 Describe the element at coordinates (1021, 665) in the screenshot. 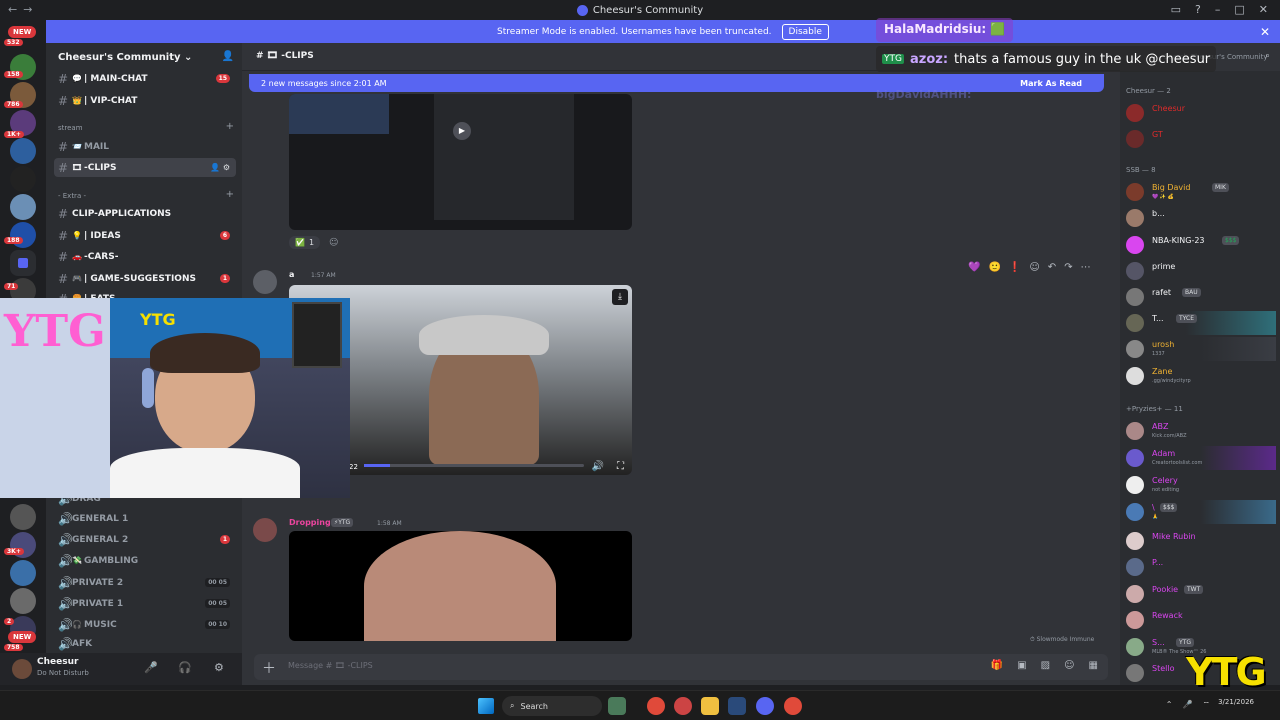

I see `gif-icon: ▣` at that location.